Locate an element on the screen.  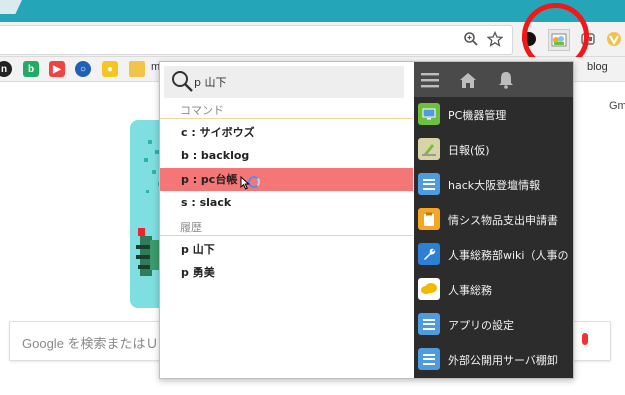
command-item: s : slack is located at coordinates (286, 202).